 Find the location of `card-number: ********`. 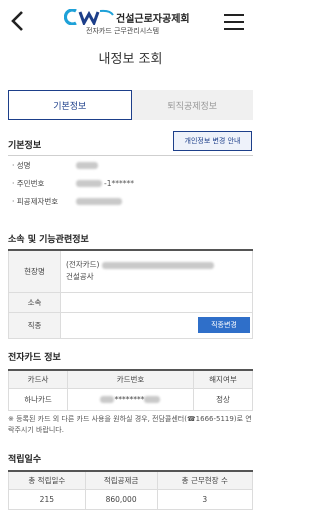

card-number: ******** is located at coordinates (130, 399).